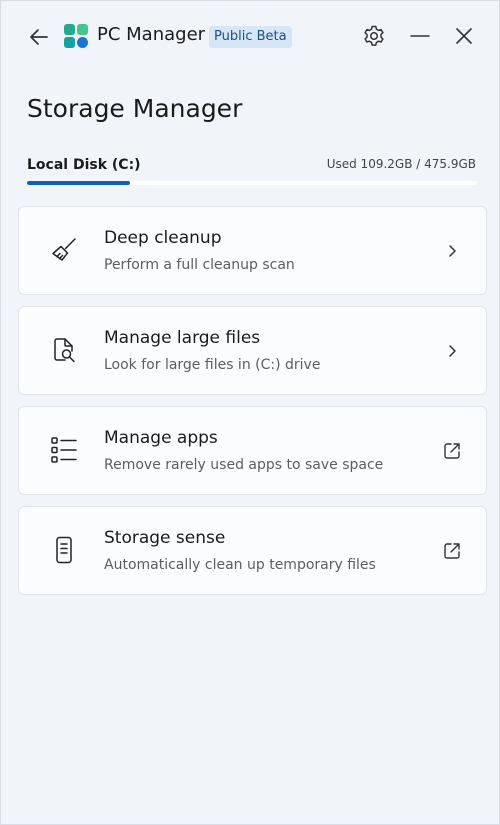 The image size is (500, 825). I want to click on deep-cleanup-card: Deep cleanup Perform a full cleanup scan, so click(252, 250).